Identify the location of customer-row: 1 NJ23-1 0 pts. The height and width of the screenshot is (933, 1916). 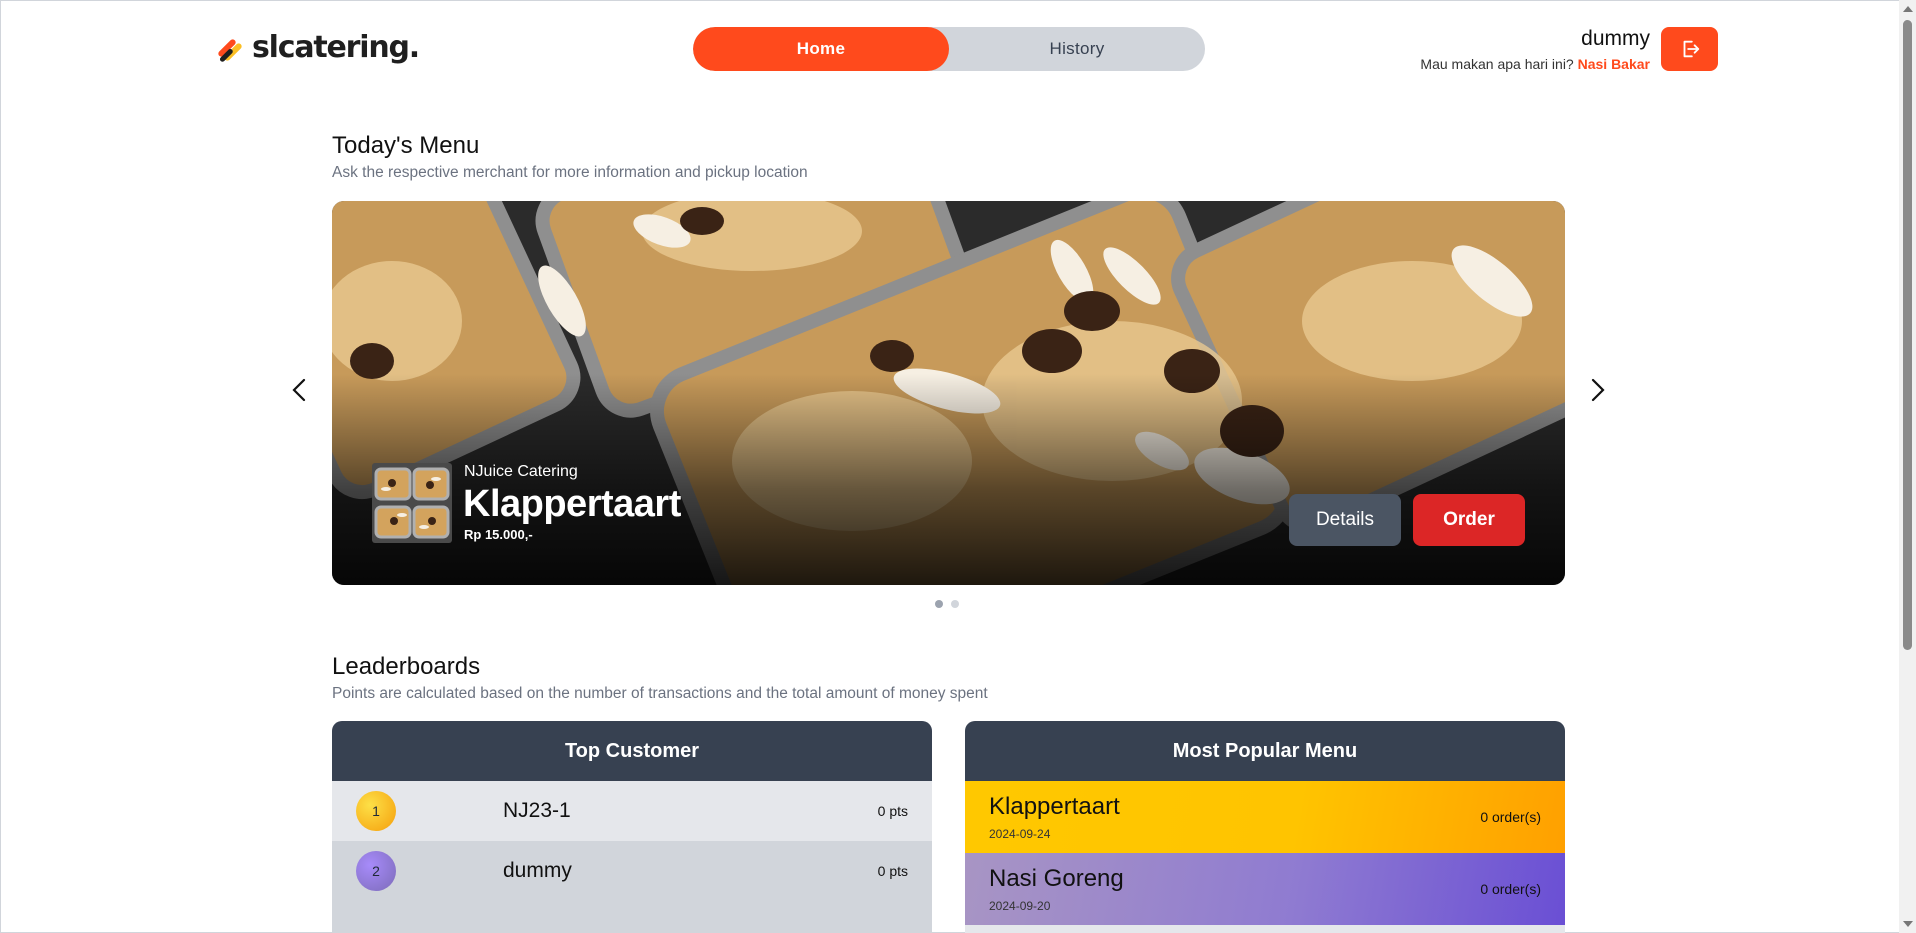
(632, 811).